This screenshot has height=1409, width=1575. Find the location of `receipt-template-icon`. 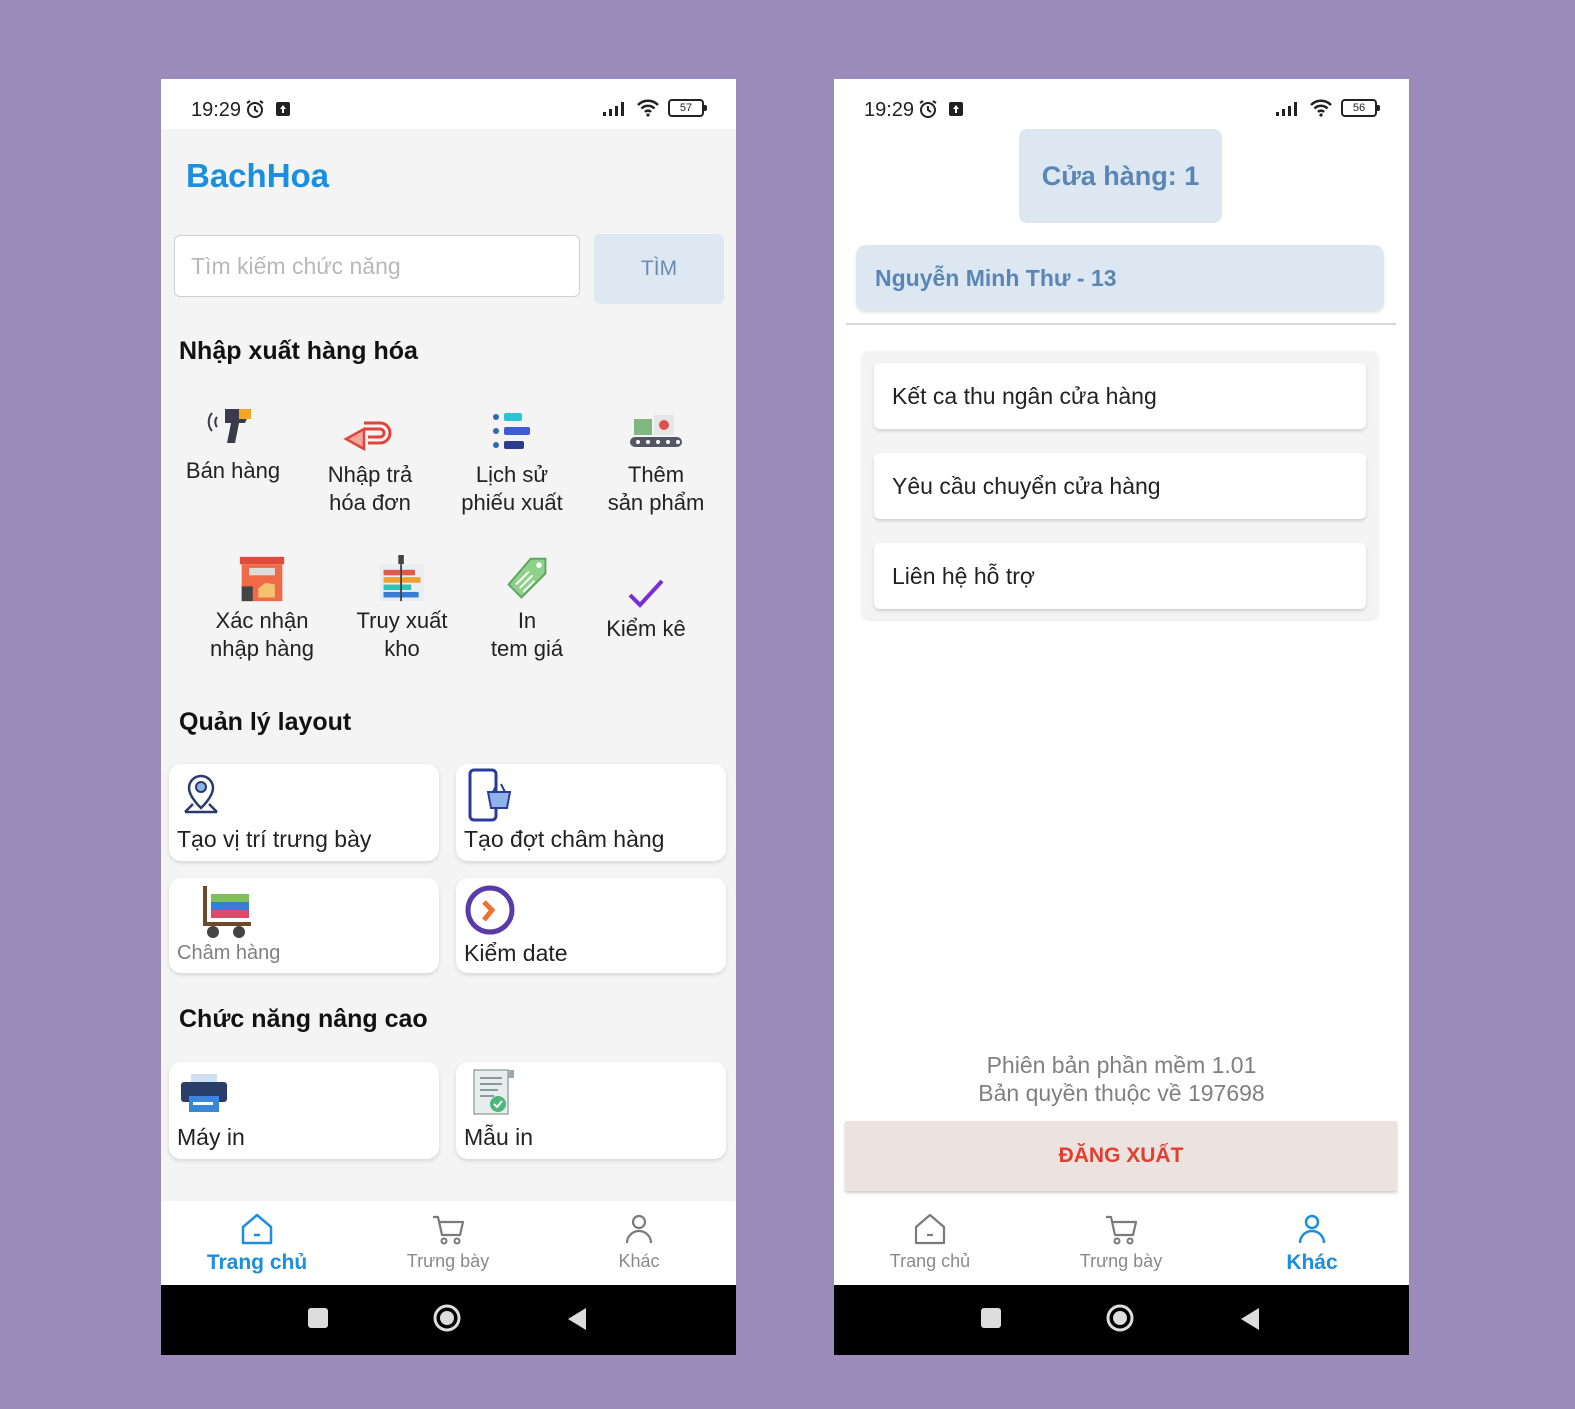

receipt-template-icon is located at coordinates (493, 1092).